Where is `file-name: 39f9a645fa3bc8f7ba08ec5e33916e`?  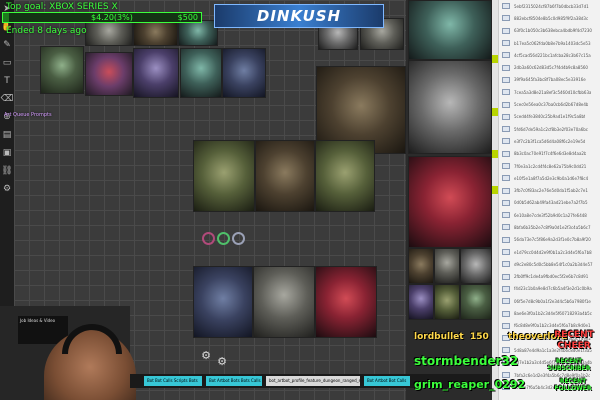
file-name: 39f9a645fa3bc8f7ba08ec5e33916e is located at coordinates (550, 80).